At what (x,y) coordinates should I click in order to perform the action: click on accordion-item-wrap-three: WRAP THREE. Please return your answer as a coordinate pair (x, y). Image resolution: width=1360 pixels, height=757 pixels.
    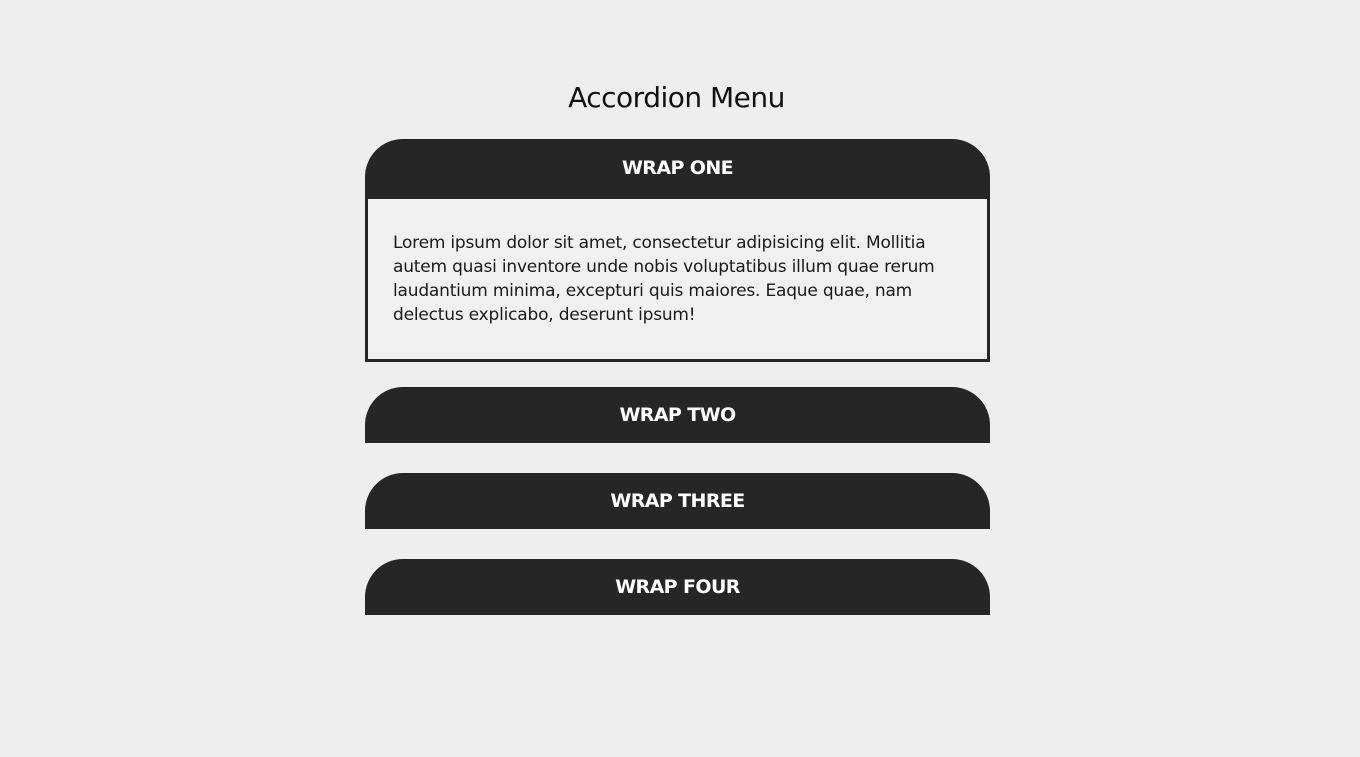
    Looking at the image, I should click on (677, 501).